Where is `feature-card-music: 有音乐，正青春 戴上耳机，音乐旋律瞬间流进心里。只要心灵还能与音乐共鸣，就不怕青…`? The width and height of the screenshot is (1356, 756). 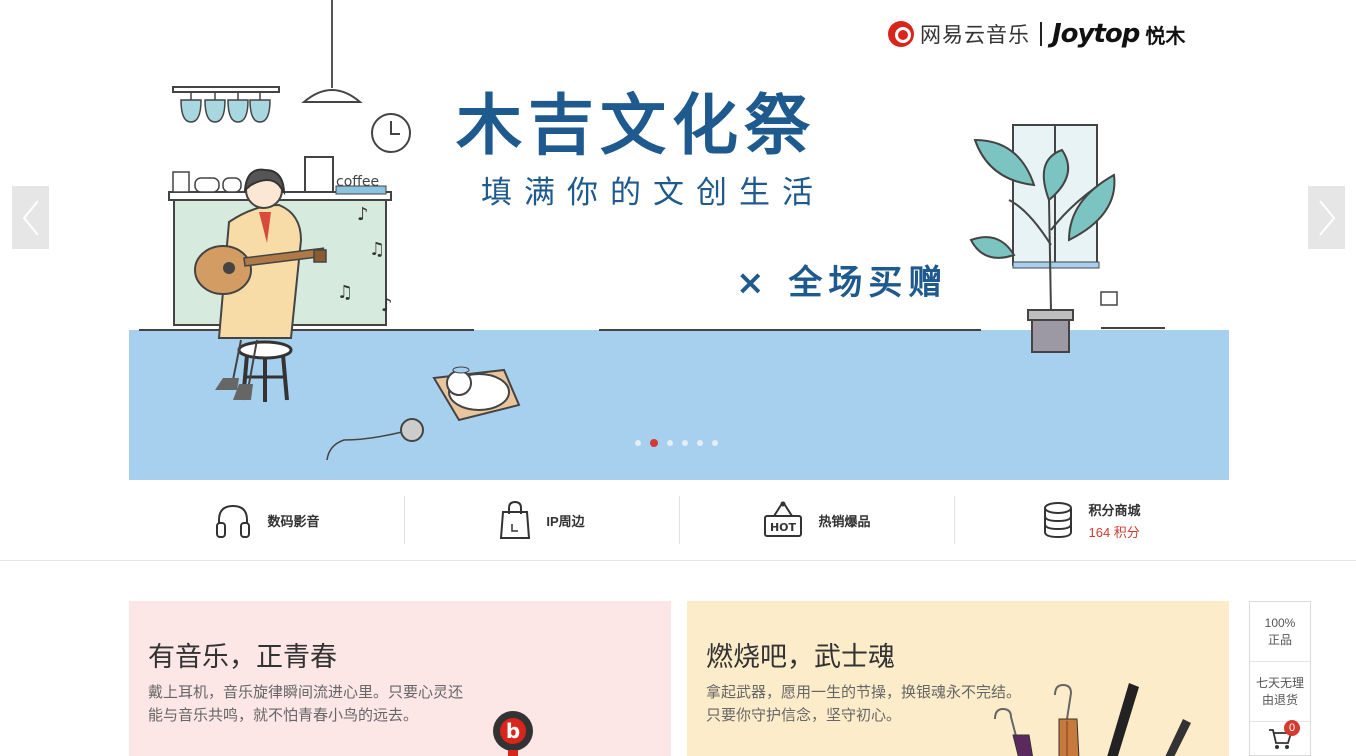 feature-card-music: 有音乐，正青春 戴上耳机，音乐旋律瞬间流进心里。只要心灵还能与音乐共鸣，就不怕青… is located at coordinates (400, 678).